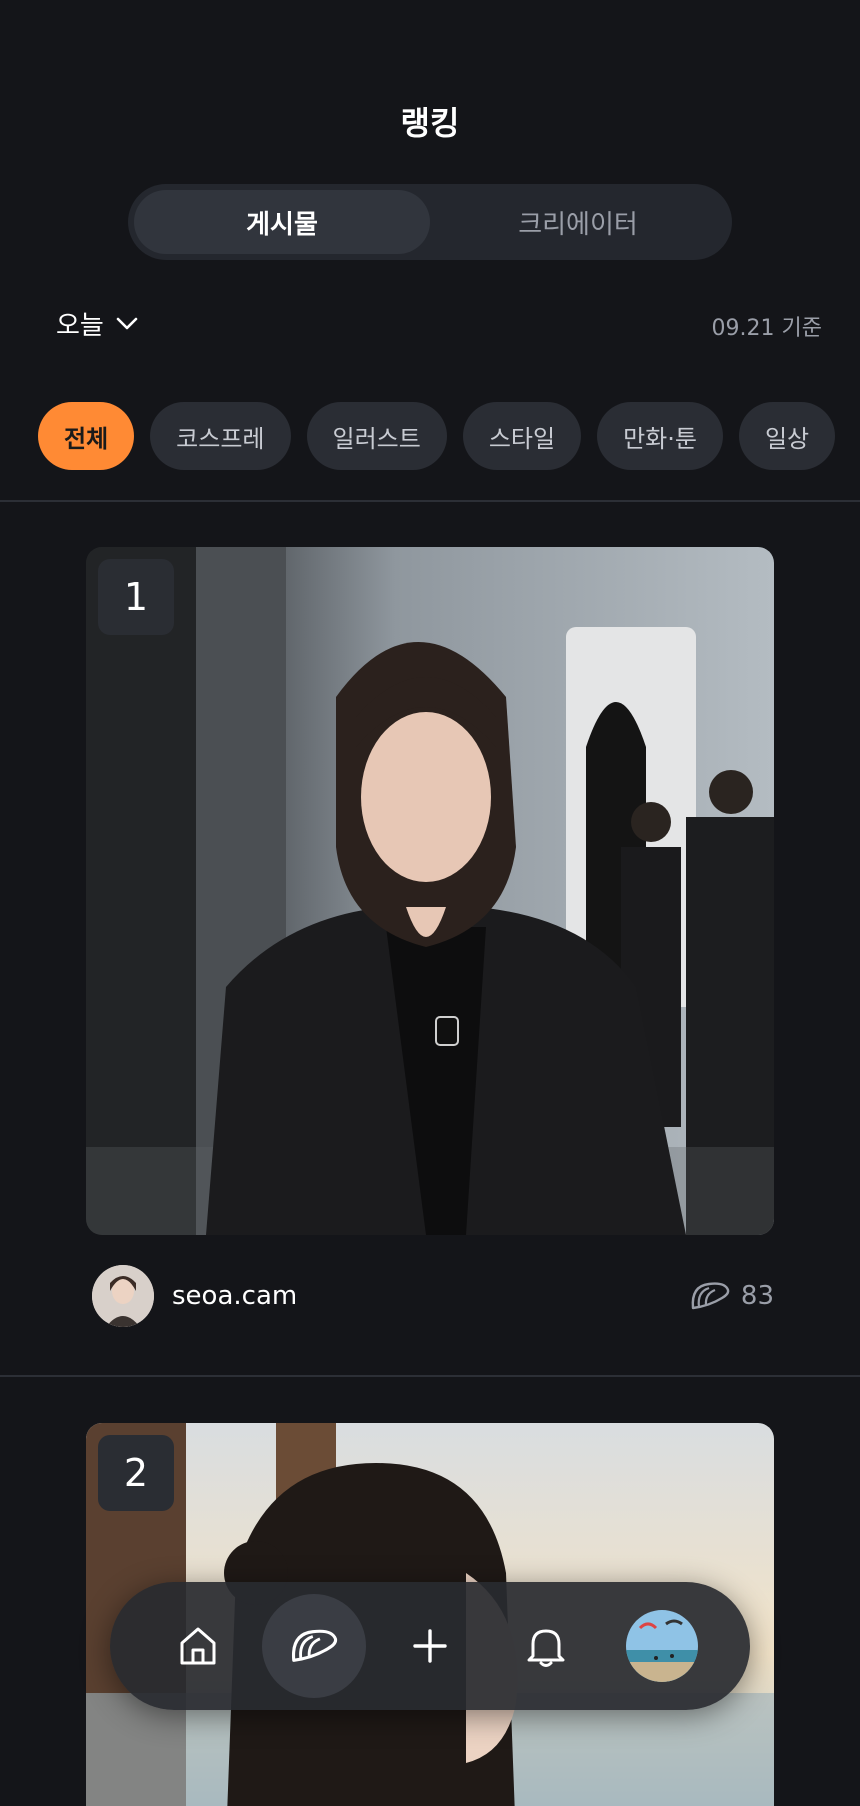 The image size is (860, 1806). I want to click on like-button: 83, so click(731, 1296).